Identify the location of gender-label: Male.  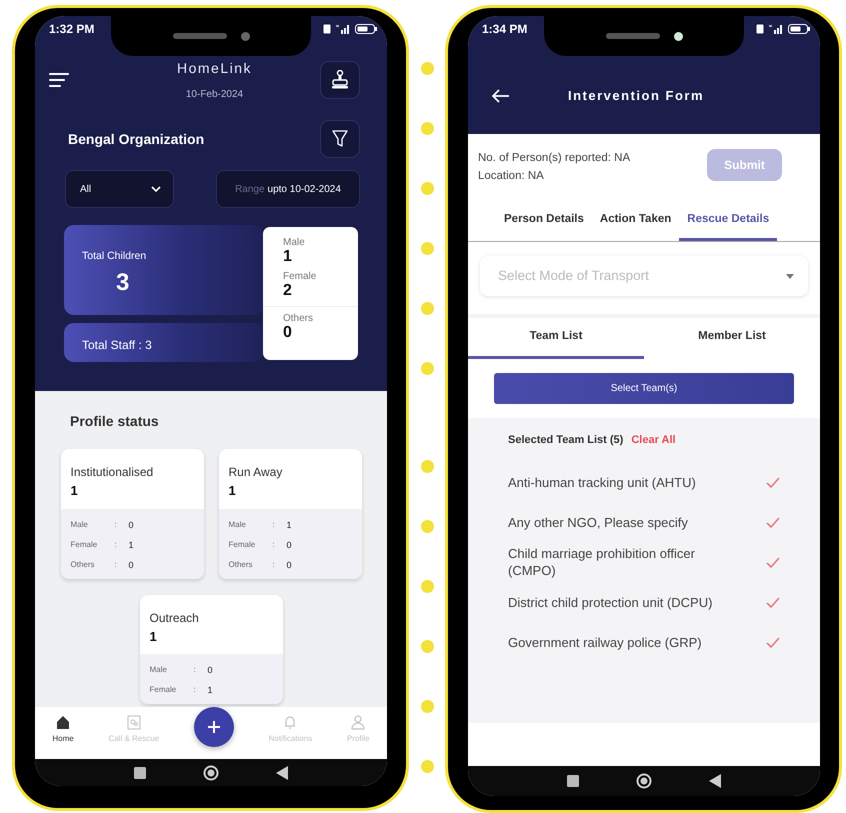
(294, 242).